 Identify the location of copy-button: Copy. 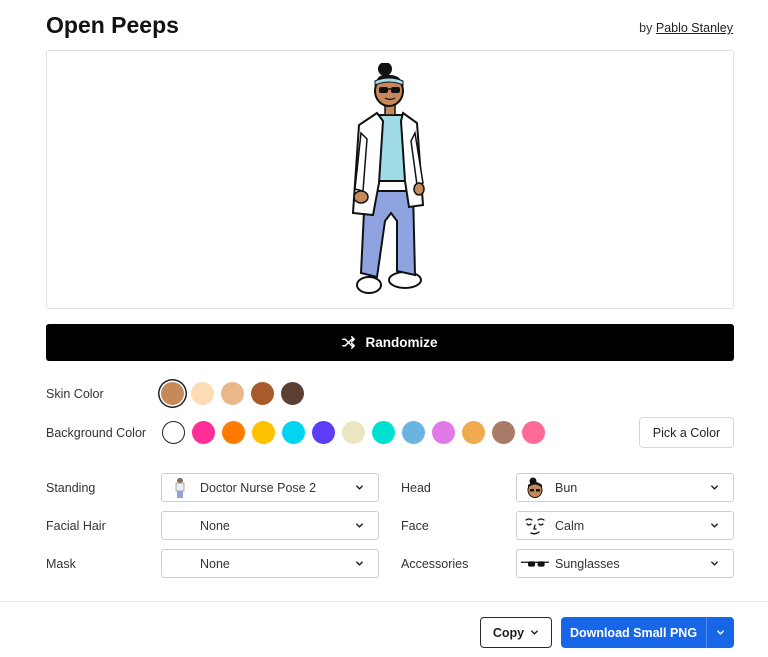
(516, 632).